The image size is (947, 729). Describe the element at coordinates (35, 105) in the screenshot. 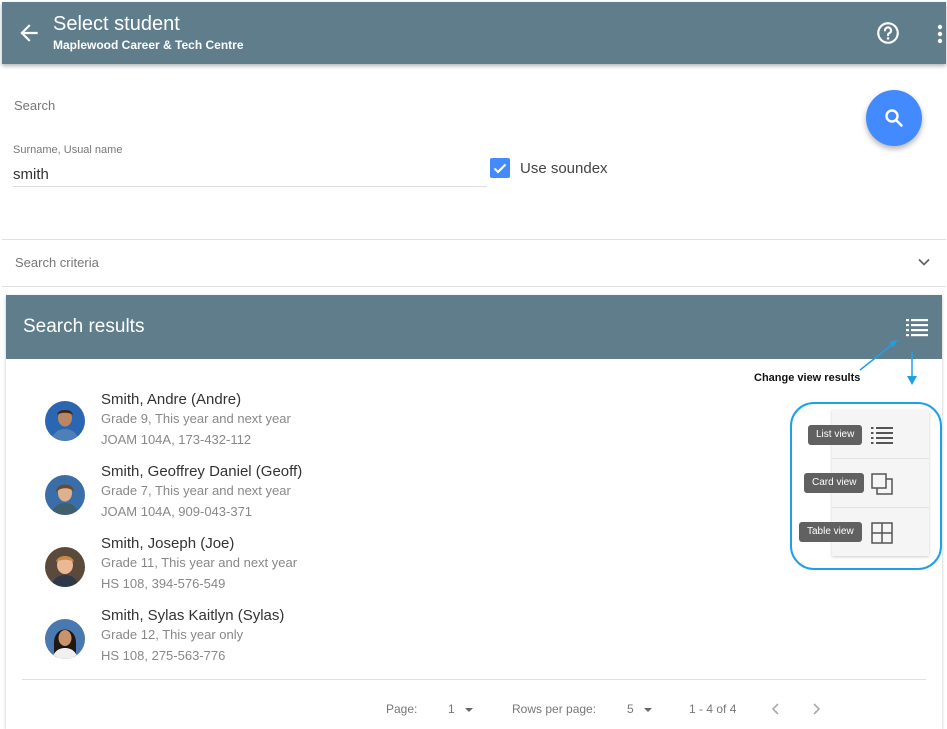

I see `search-section-label: Search` at that location.